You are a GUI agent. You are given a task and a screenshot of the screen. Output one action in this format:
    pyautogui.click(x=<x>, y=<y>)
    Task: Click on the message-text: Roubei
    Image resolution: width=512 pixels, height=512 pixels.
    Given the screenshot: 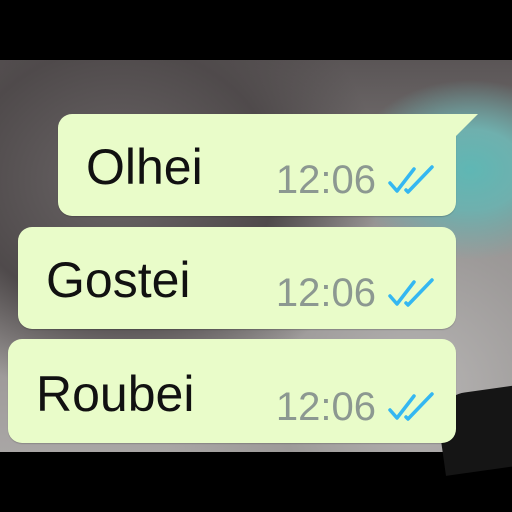 What is the action you would take?
    pyautogui.click(x=115, y=394)
    